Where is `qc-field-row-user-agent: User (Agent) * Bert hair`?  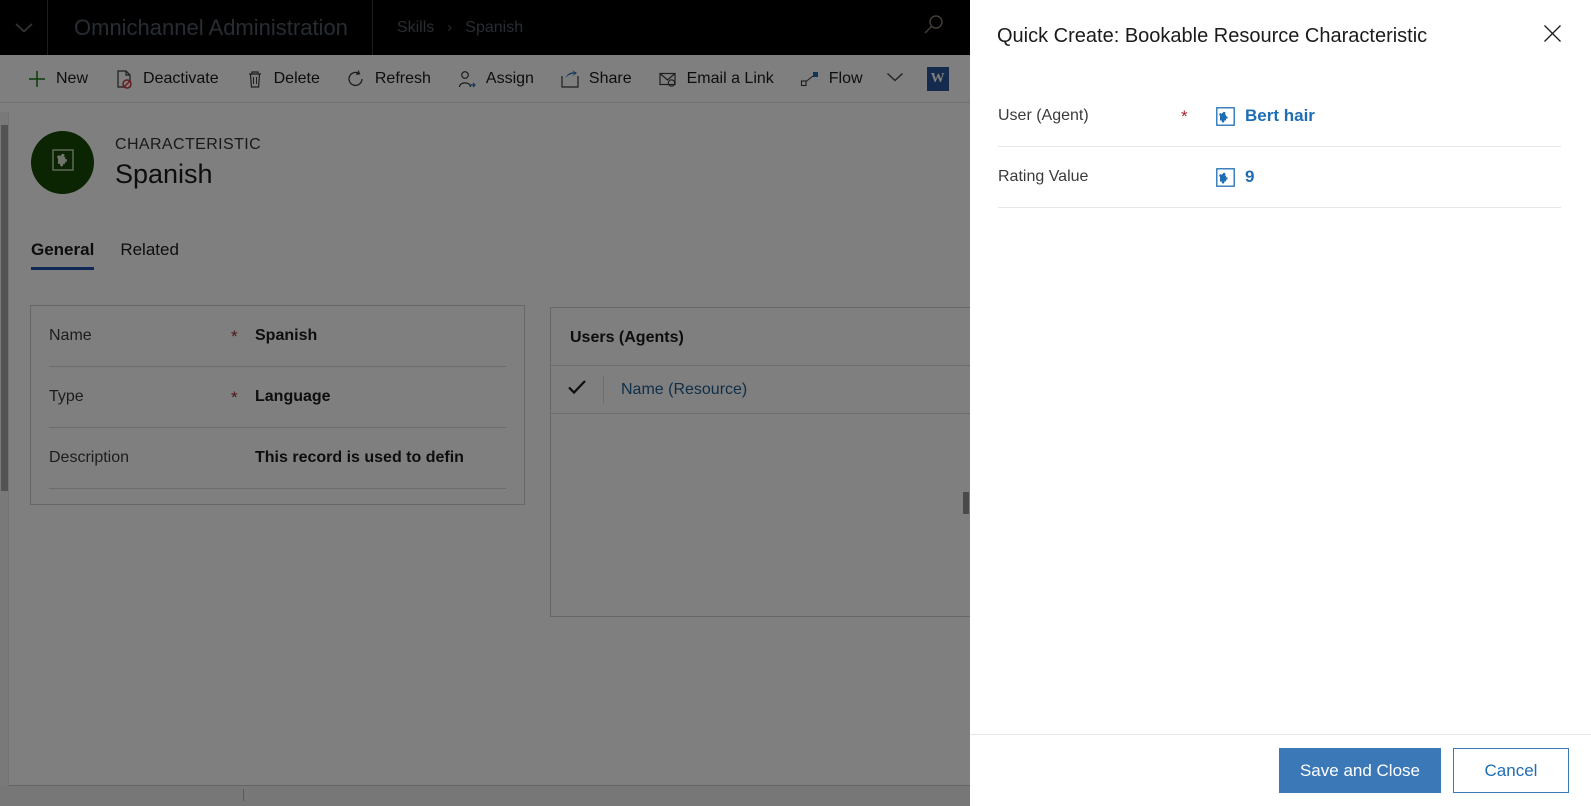
qc-field-row-user-agent: User (Agent) * Bert hair is located at coordinates (1279, 116).